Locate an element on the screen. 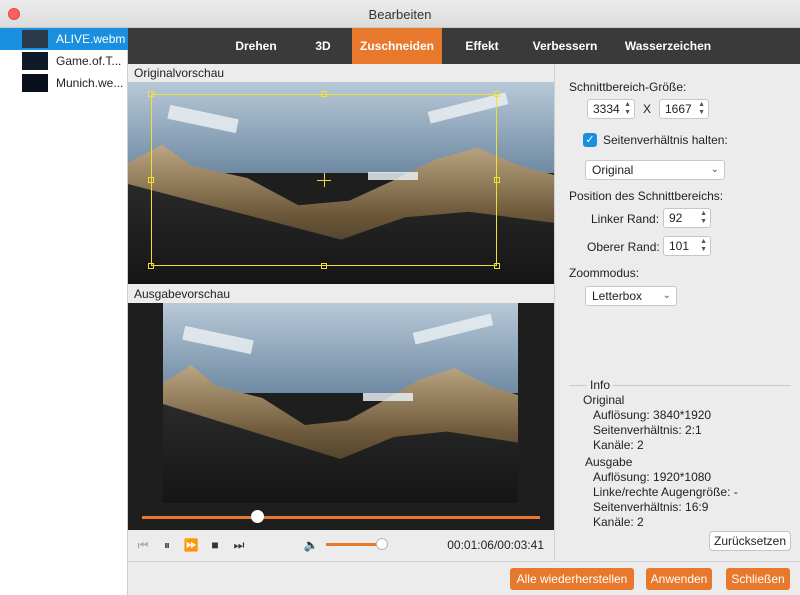 The height and width of the screenshot is (595, 800). dialog-footer: Alle wiederherstellen Anwenden Schließen is located at coordinates (464, 578).